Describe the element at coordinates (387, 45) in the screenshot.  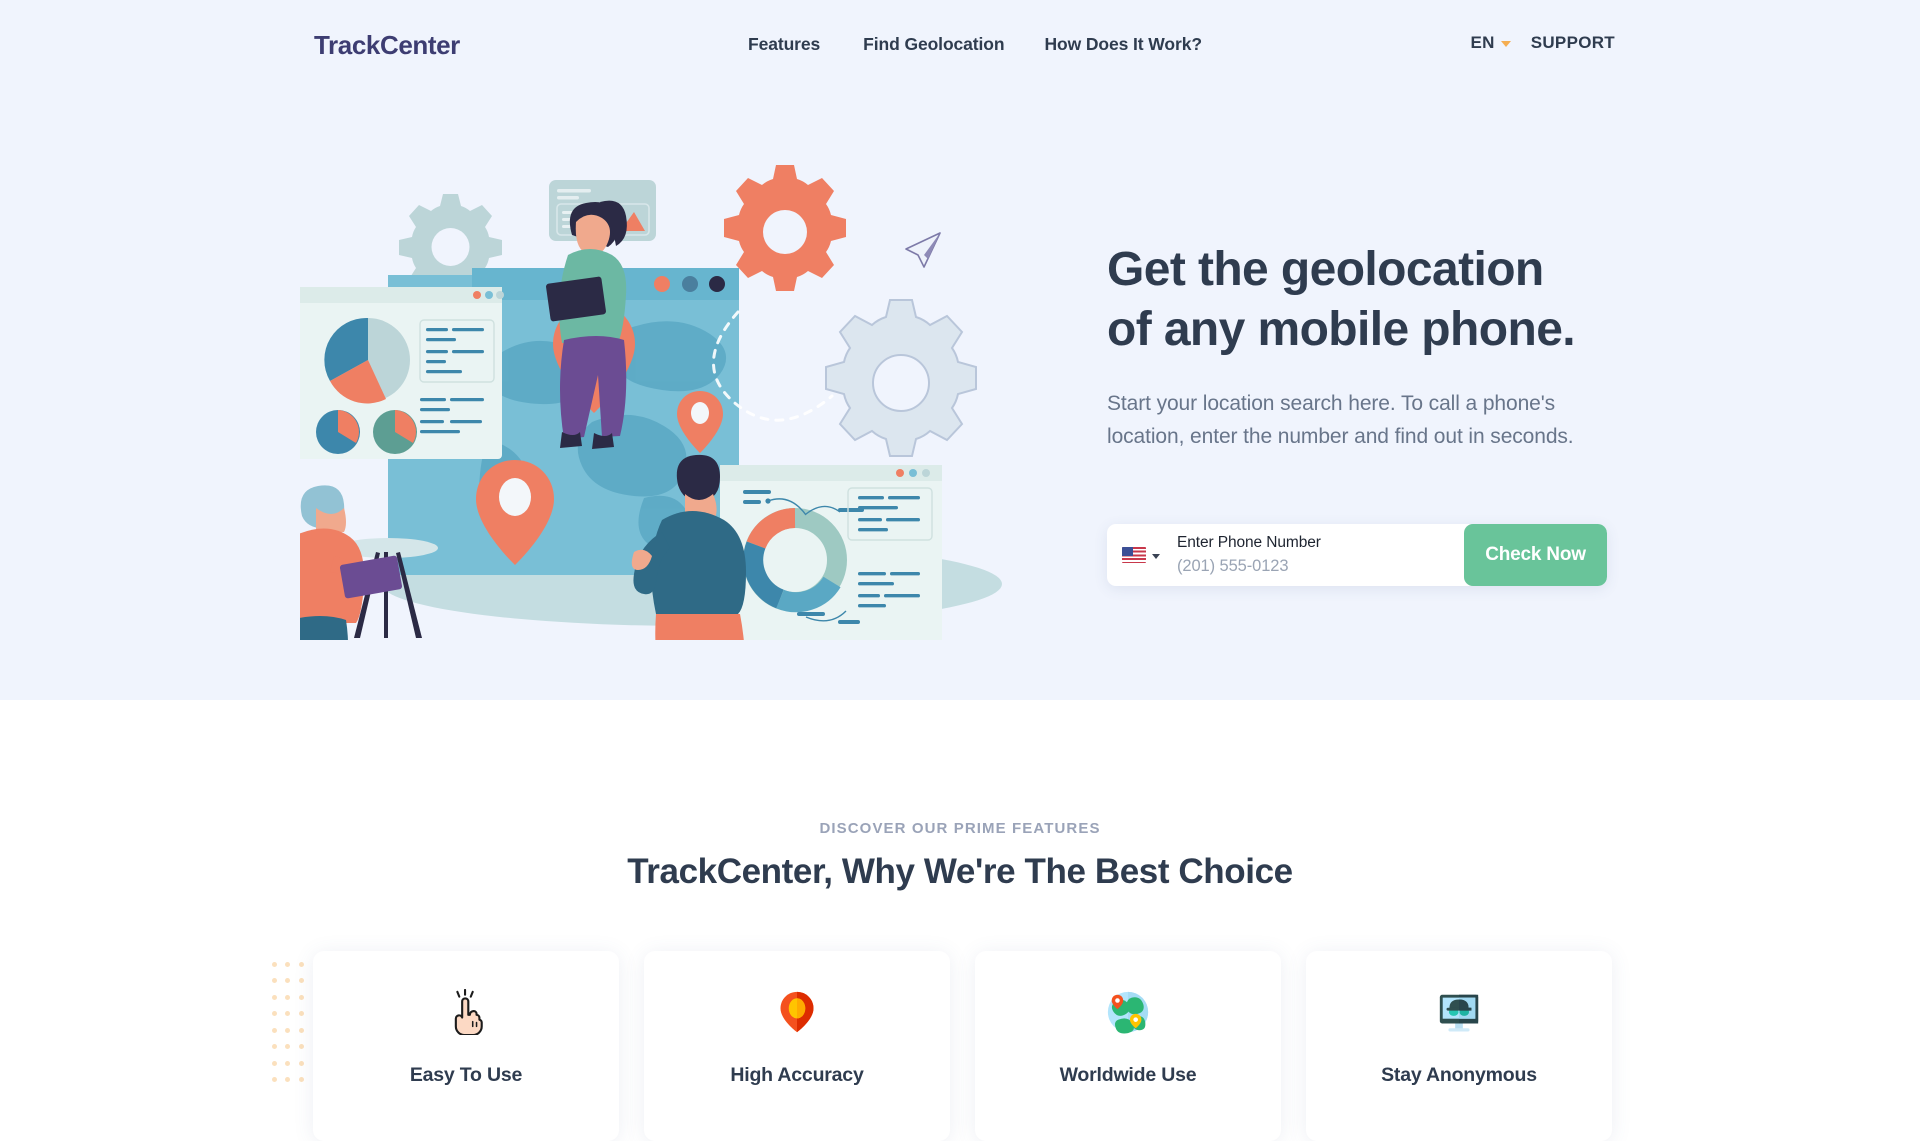
I see `site-logo: TrackCenter` at that location.